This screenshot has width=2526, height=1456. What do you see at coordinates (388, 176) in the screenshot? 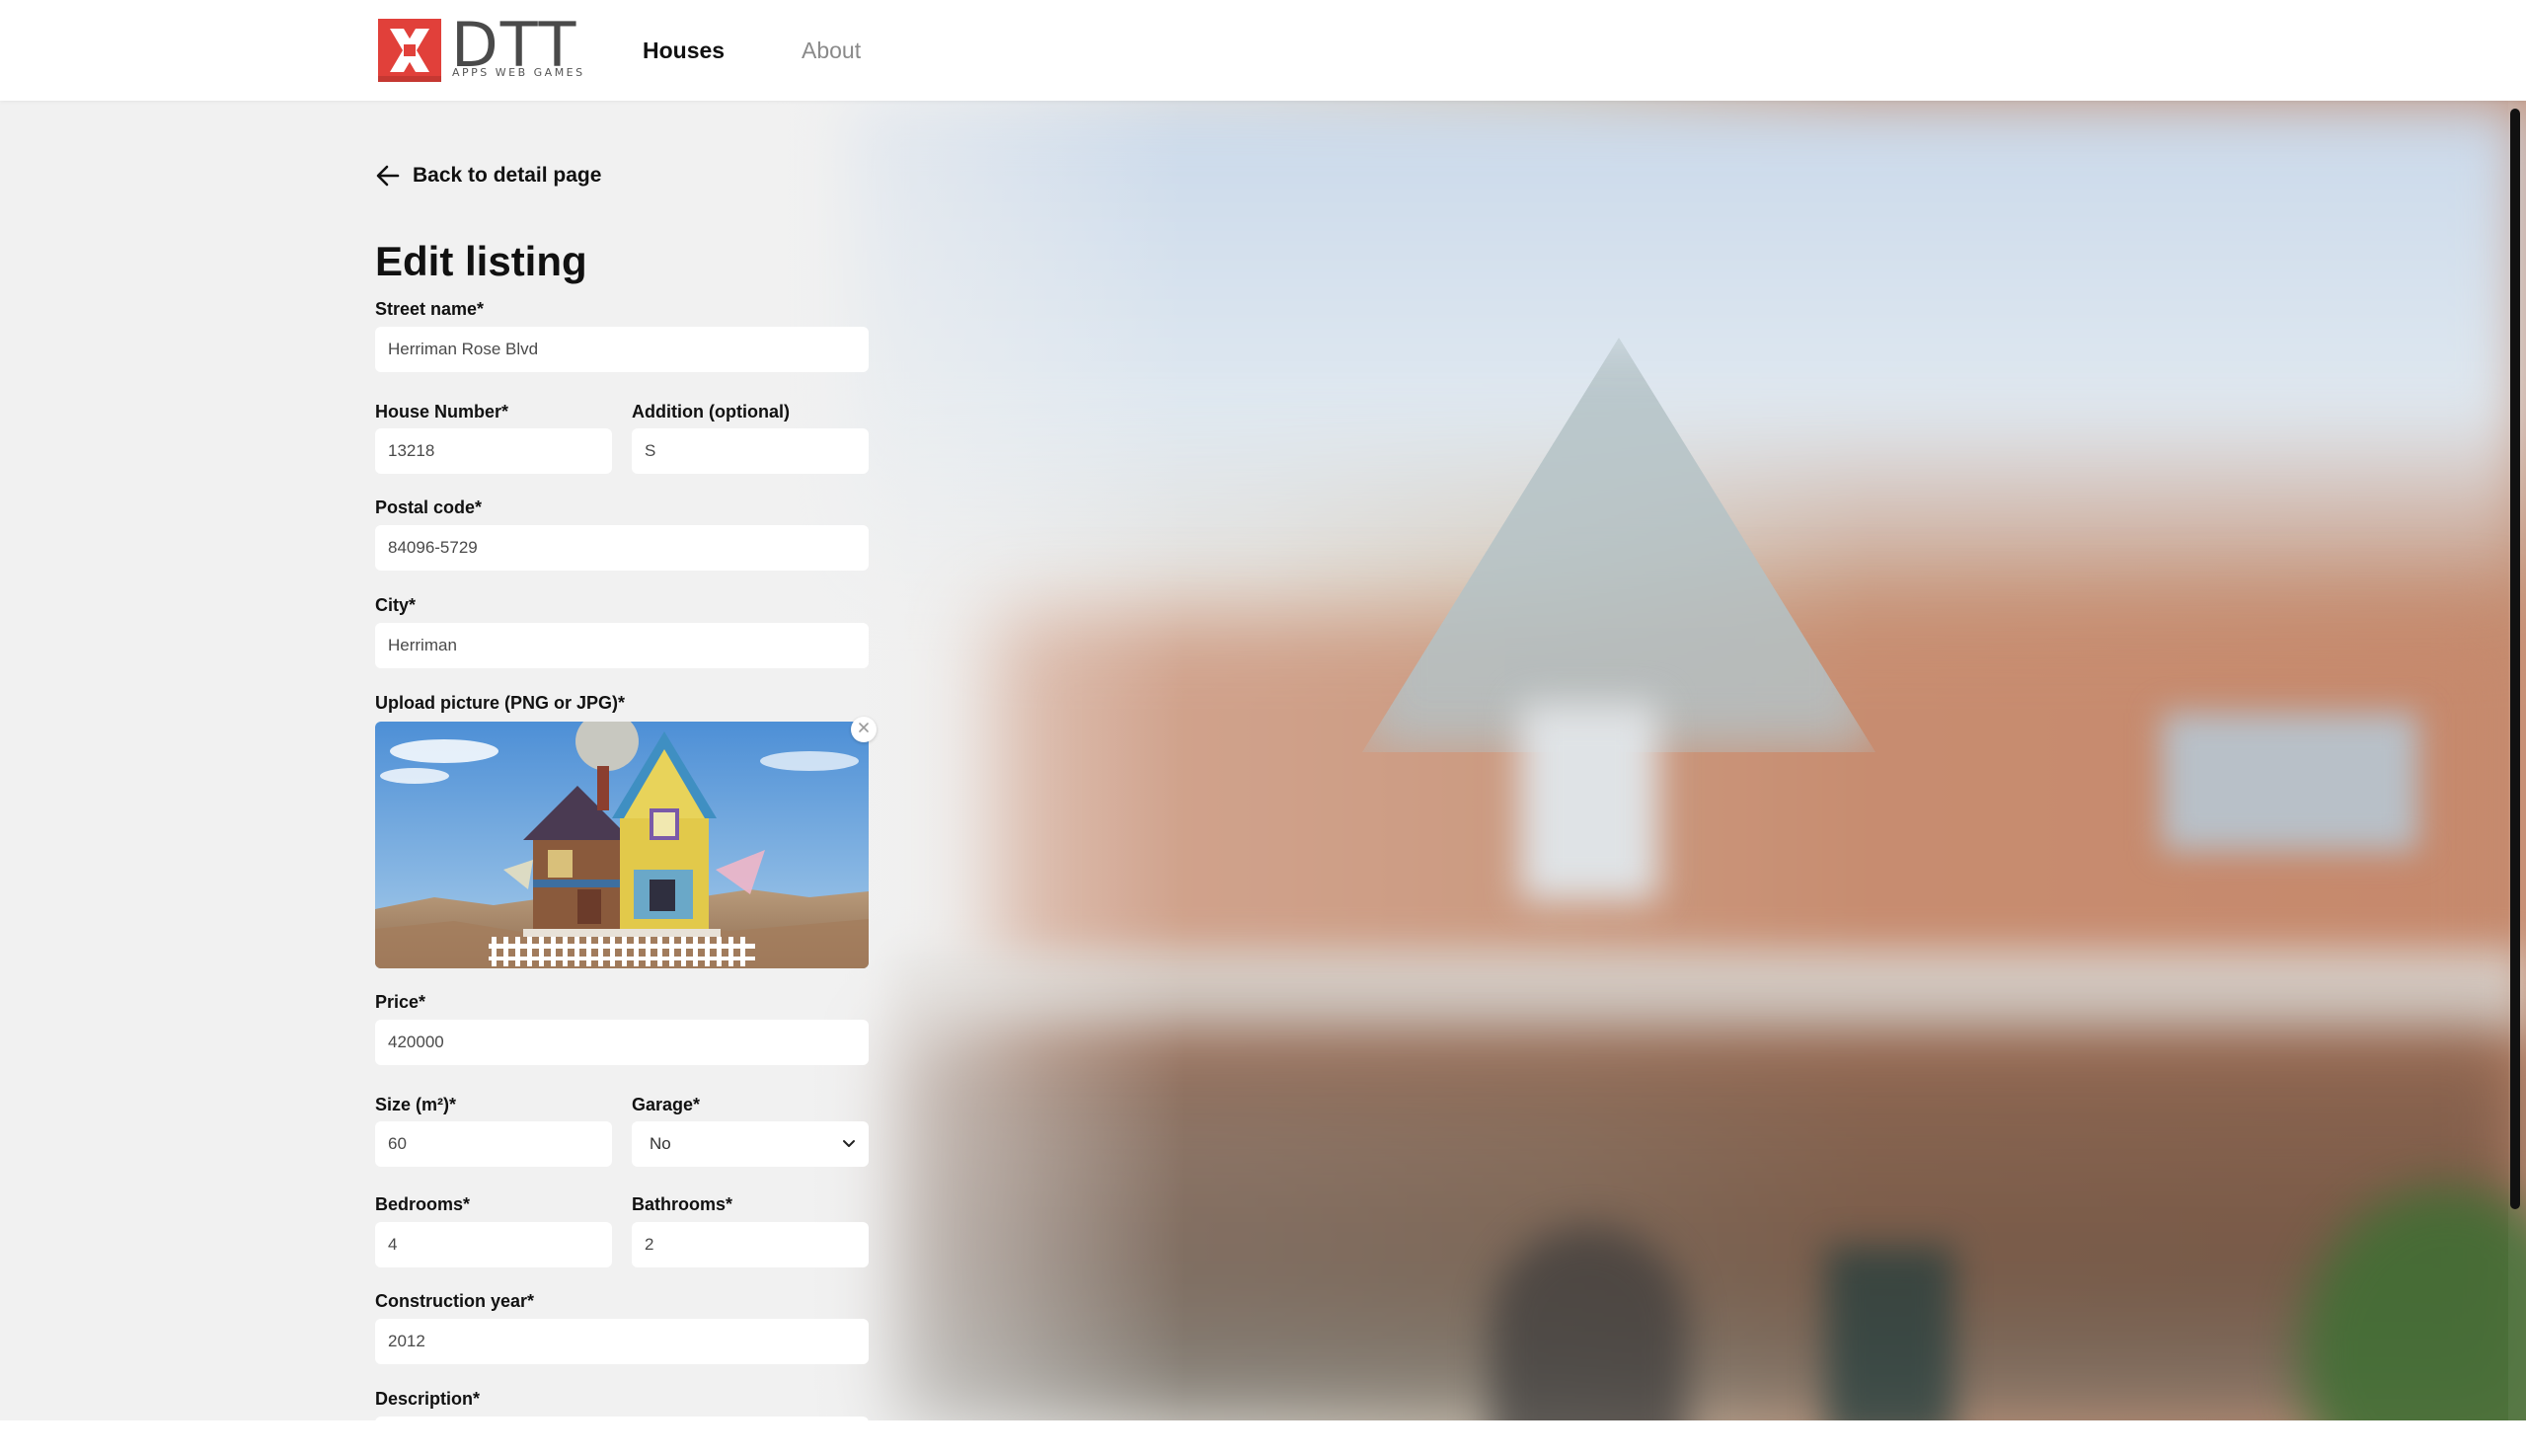
I see `arrow-left-icon` at bounding box center [388, 176].